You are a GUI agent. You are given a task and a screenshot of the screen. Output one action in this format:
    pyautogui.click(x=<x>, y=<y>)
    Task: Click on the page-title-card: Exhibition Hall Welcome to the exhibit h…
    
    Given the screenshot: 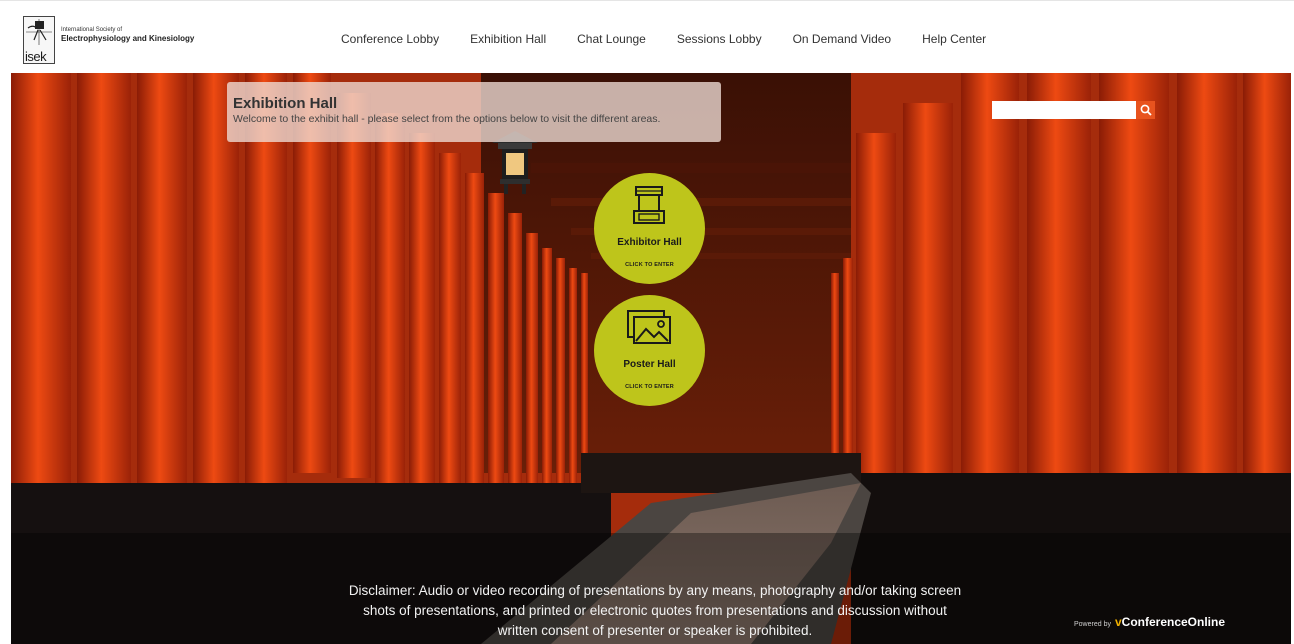 What is the action you would take?
    pyautogui.click(x=474, y=112)
    